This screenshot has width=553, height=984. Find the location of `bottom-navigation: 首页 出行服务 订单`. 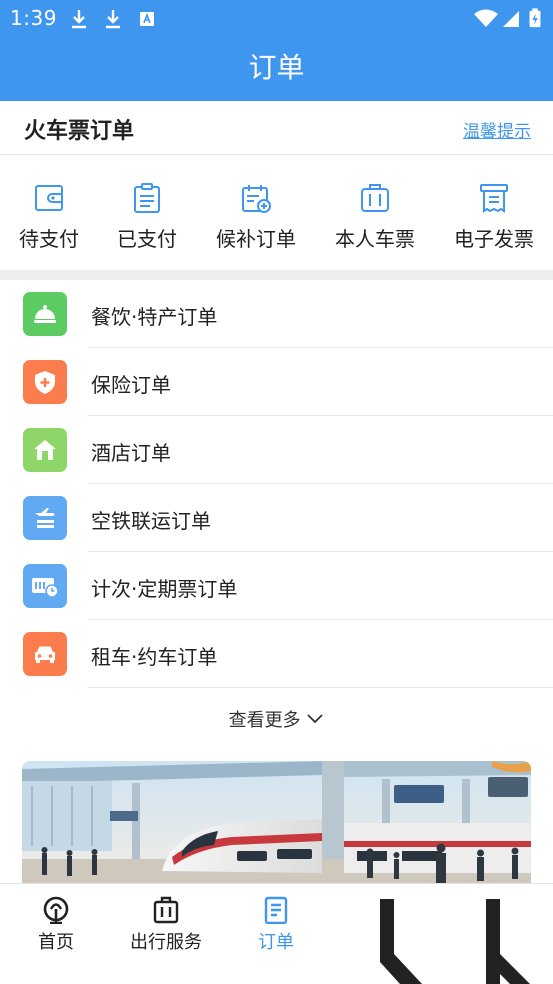

bottom-navigation: 首页 出行服务 订单 is located at coordinates (276, 933).